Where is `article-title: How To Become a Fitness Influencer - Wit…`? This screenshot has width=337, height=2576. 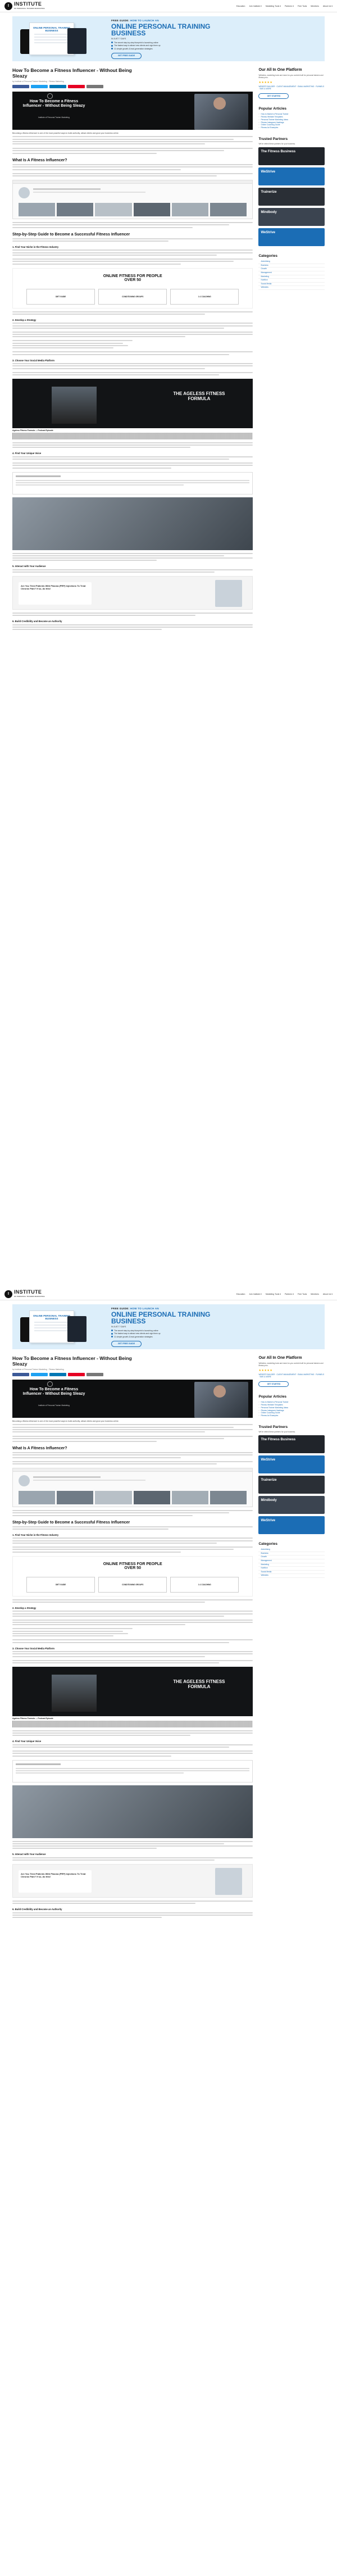 article-title: How To Become a Fitness Influencer - Wit… is located at coordinates (72, 73).